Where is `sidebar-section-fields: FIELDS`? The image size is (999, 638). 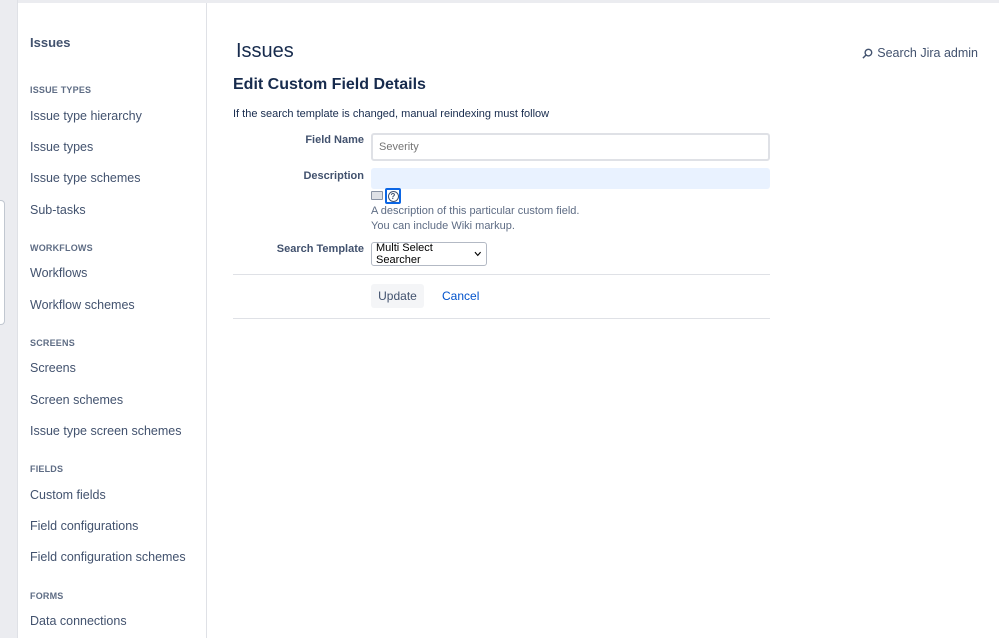 sidebar-section-fields: FIELDS is located at coordinates (47, 469).